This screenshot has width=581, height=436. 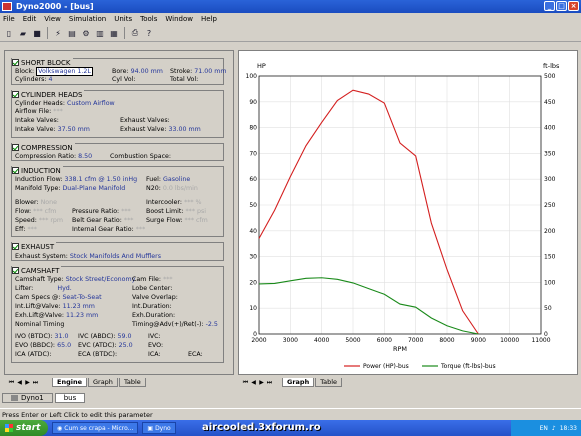 What do you see at coordinates (125, 211) in the screenshot?
I see `pressure-ratio-value: ***` at bounding box center [125, 211].